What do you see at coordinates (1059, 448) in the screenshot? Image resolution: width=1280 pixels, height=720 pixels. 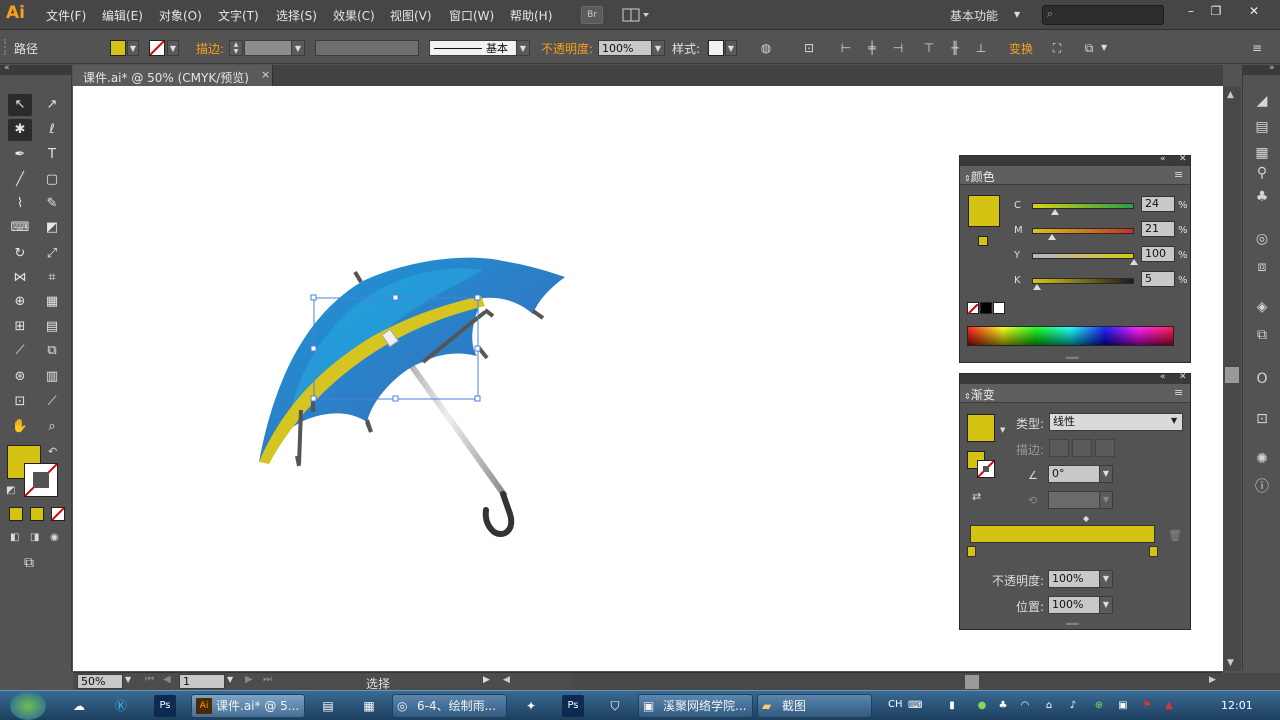 I see `stroke-within-button` at bounding box center [1059, 448].